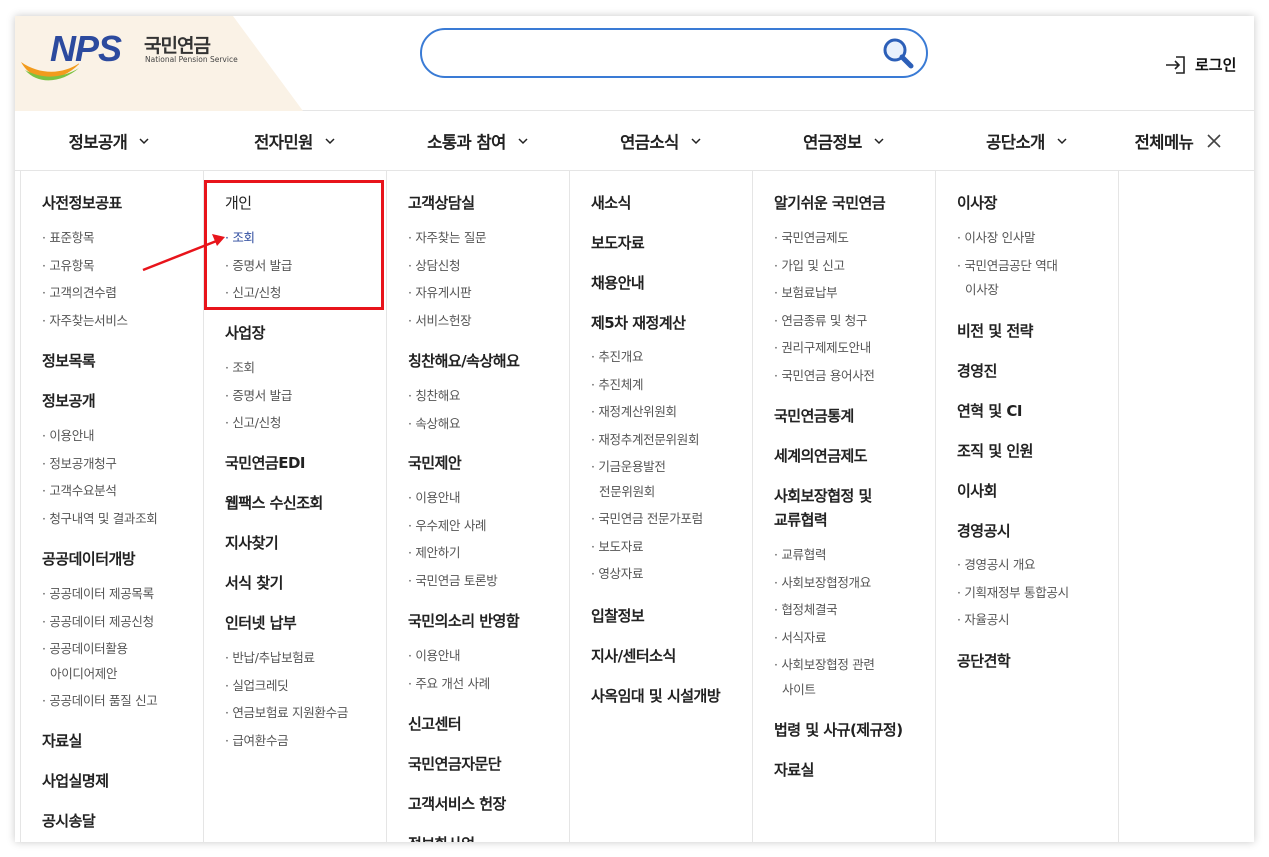  What do you see at coordinates (800, 554) in the screenshot?
I see `menu-sub-item: 교류협력` at bounding box center [800, 554].